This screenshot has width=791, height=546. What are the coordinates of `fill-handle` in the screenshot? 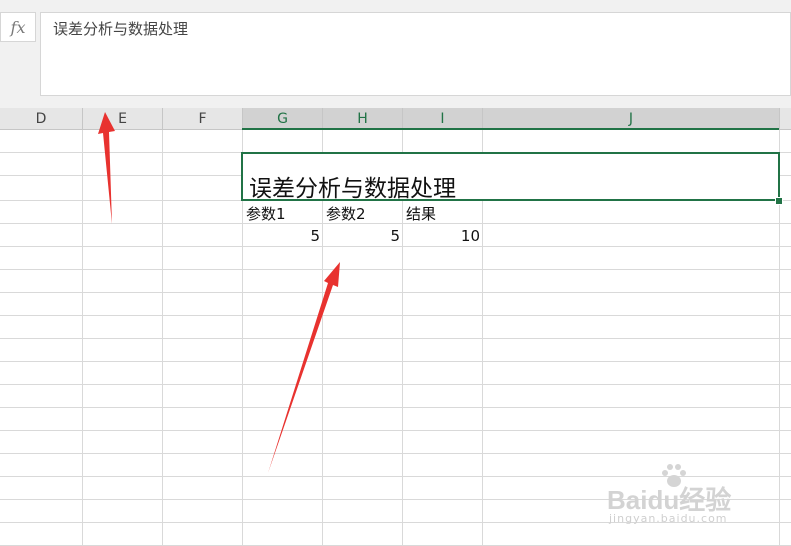 It's located at (779, 201).